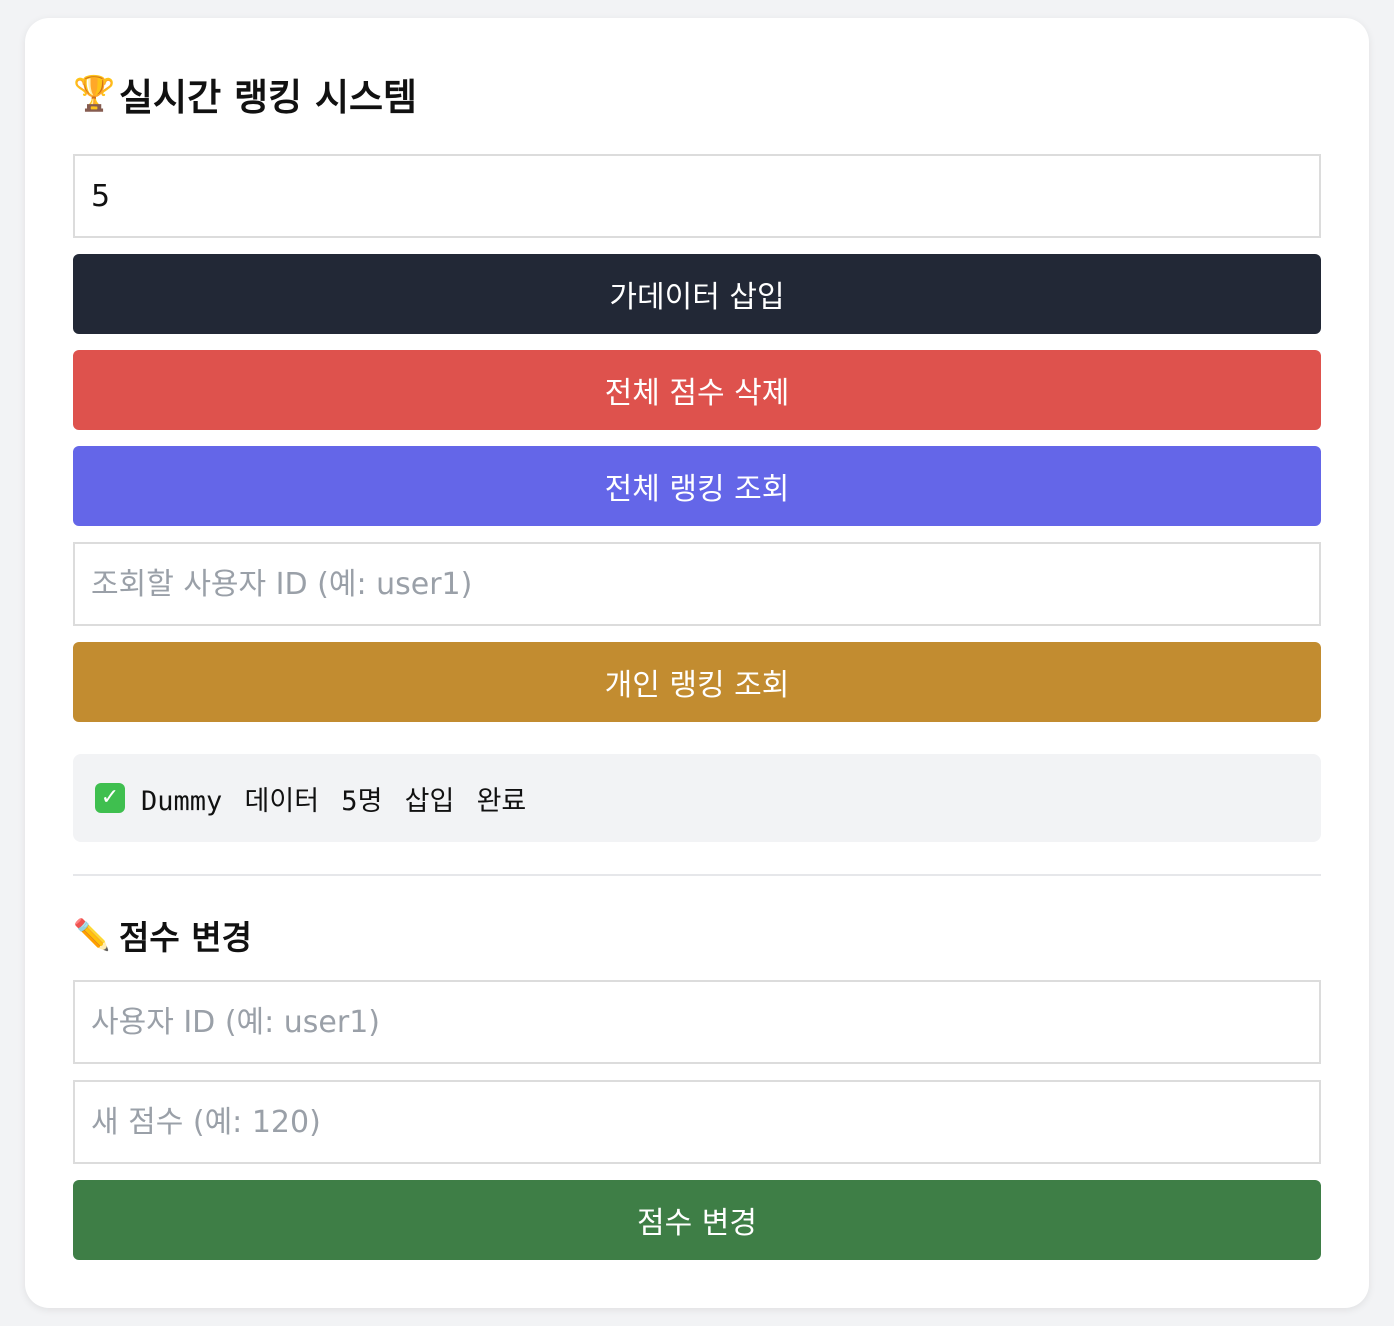  I want to click on section-divider, so click(697, 875).